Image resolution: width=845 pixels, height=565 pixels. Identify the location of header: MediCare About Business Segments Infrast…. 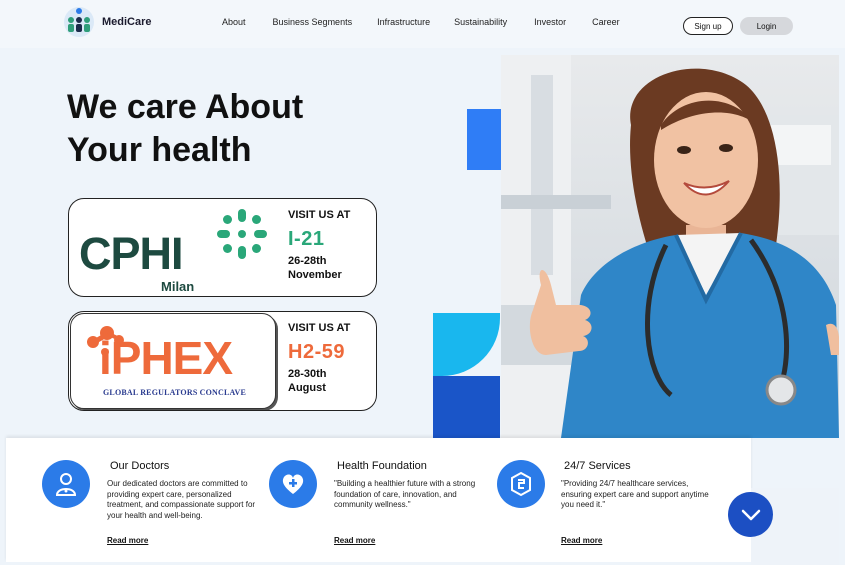
(422, 24).